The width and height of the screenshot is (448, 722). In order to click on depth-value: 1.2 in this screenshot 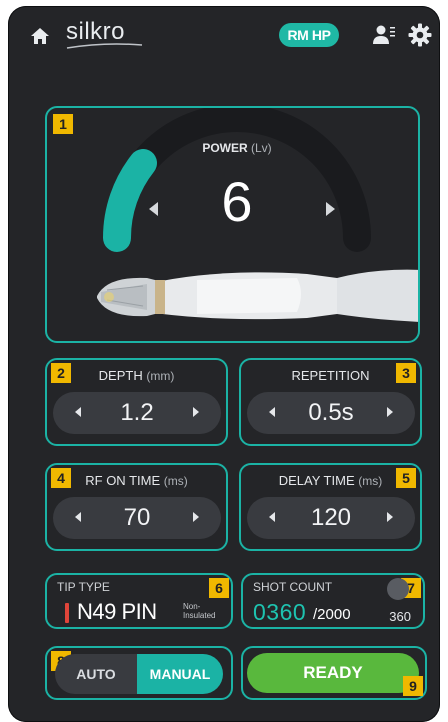, I will do `click(137, 412)`.